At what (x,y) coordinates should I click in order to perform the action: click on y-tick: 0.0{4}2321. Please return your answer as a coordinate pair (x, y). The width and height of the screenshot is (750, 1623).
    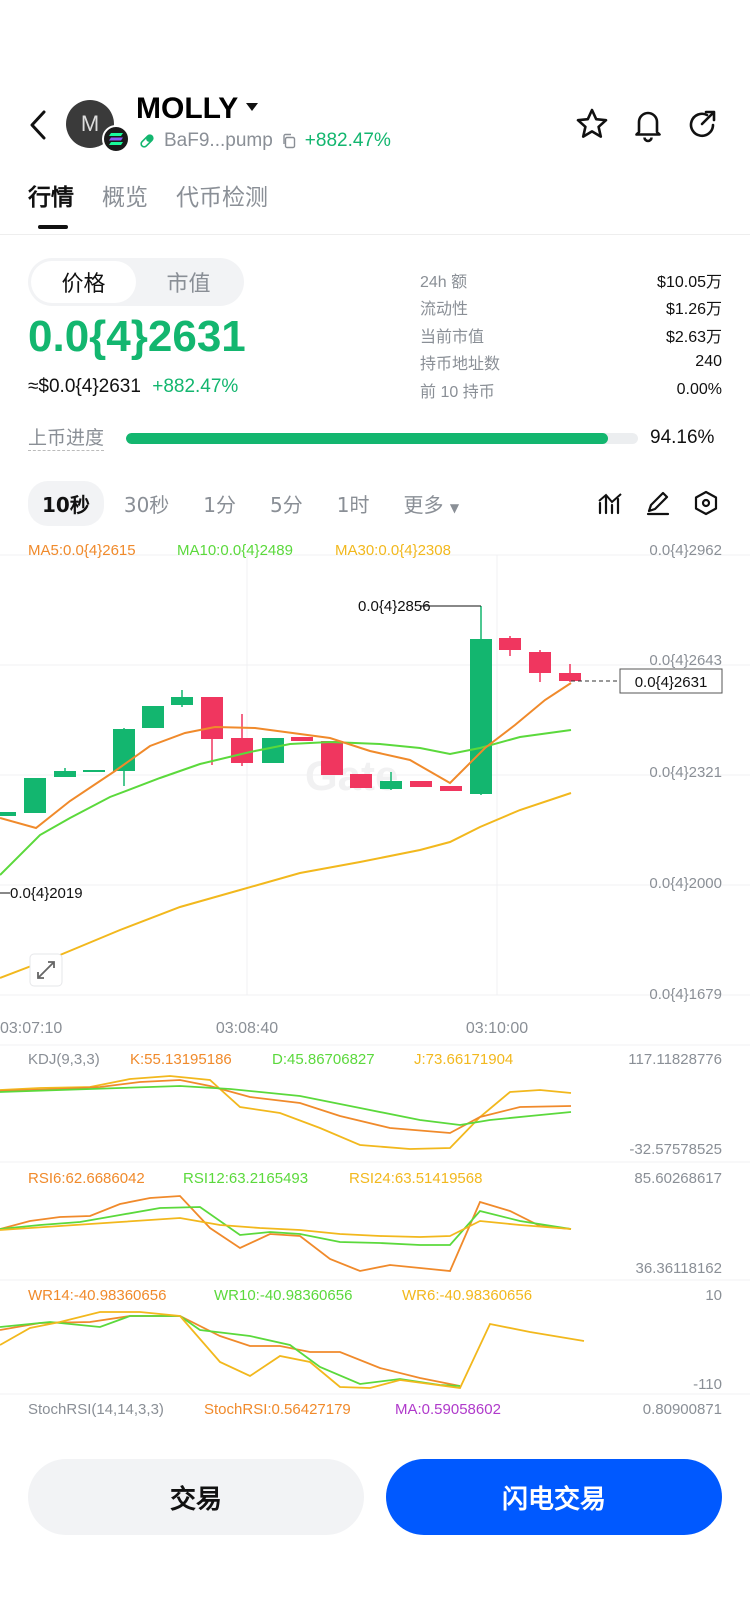
    Looking at the image, I should click on (685, 772).